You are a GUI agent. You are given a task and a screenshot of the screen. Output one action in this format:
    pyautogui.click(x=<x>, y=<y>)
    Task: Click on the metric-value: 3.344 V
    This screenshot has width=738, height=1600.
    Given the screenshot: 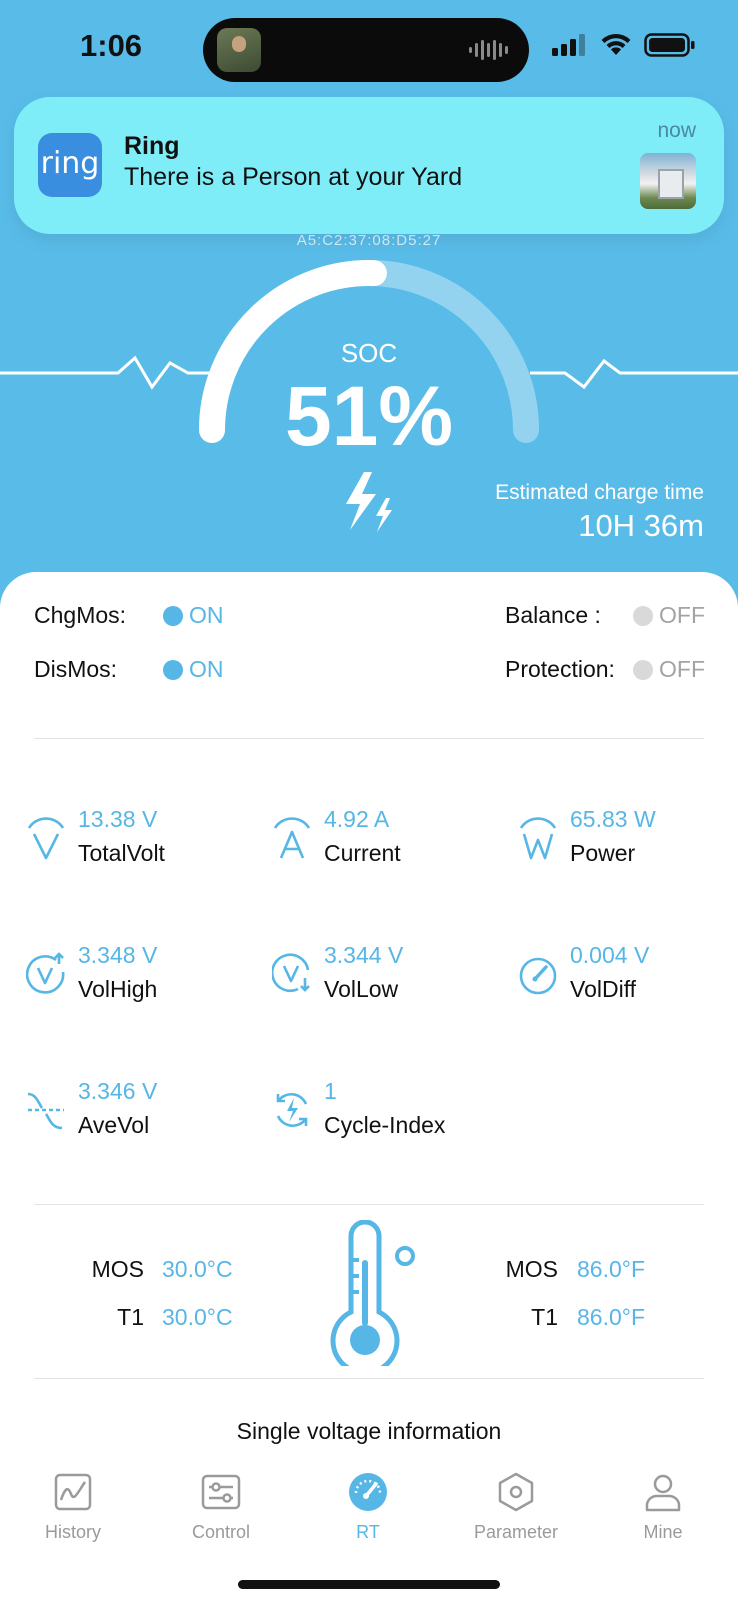 What is the action you would take?
    pyautogui.click(x=364, y=955)
    